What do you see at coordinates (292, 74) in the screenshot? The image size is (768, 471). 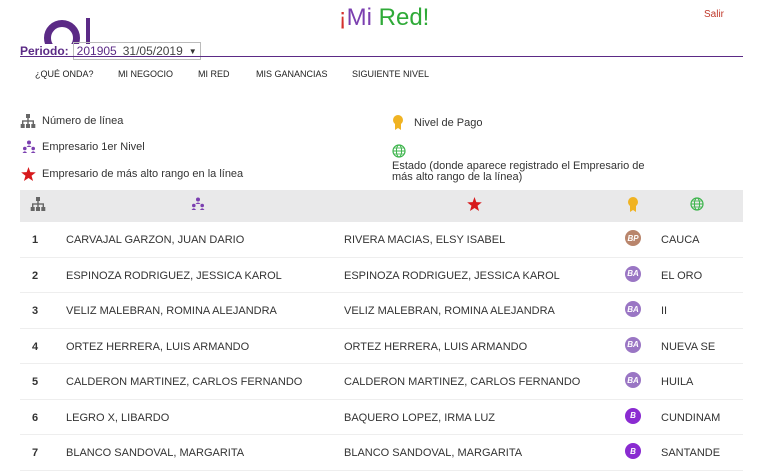 I see `nav-mis-ganancias: MIS GANANCIAS` at bounding box center [292, 74].